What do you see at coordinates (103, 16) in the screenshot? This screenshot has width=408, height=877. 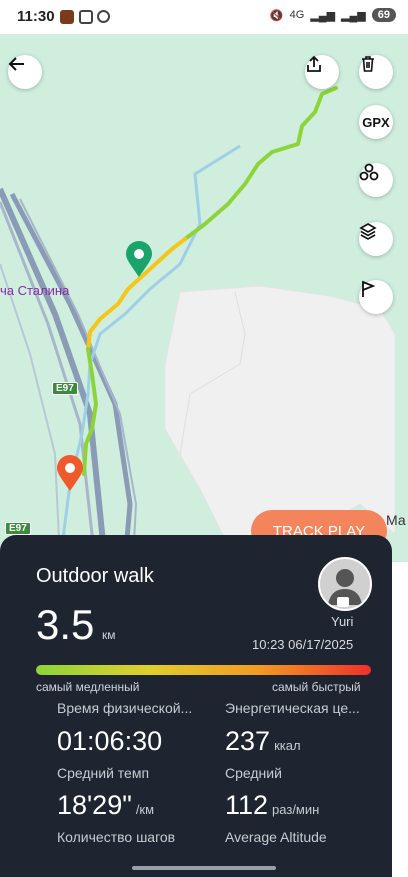 I see `clock-icon` at bounding box center [103, 16].